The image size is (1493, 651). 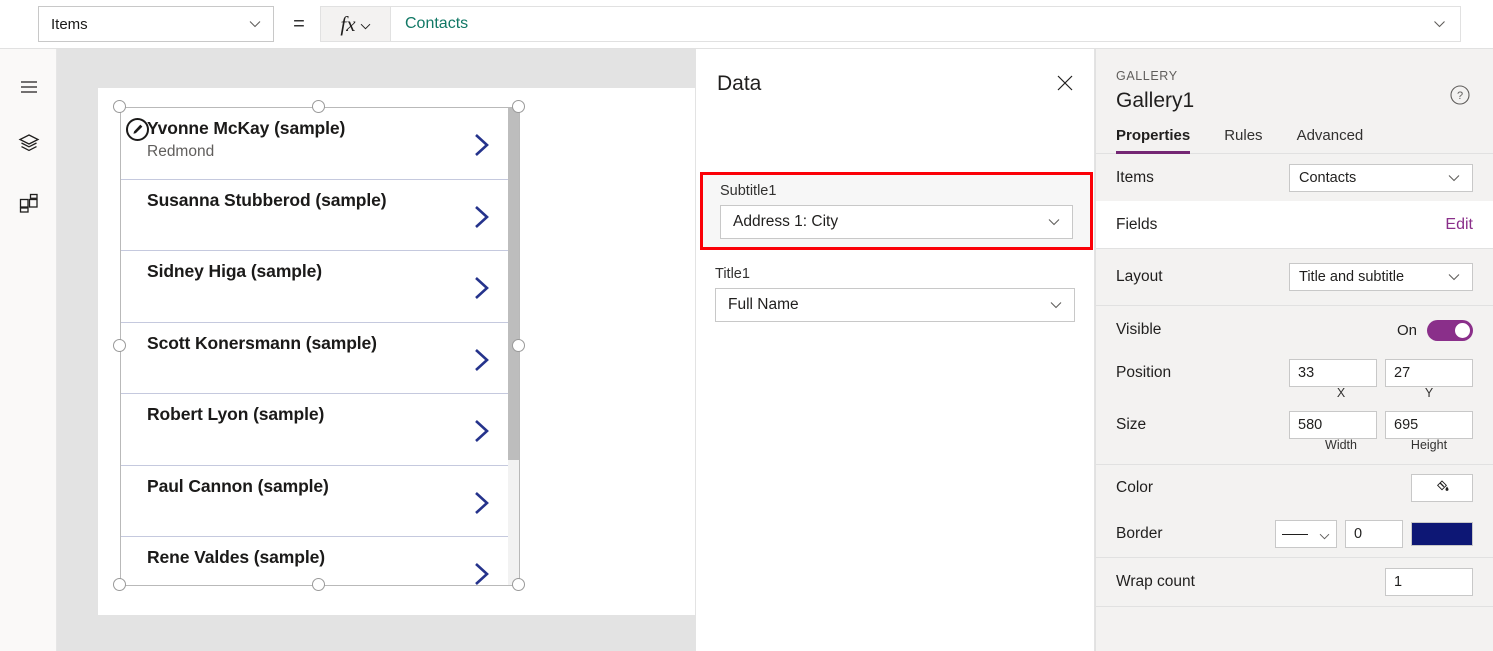 I want to click on items-label: Items, so click(x=1135, y=177).